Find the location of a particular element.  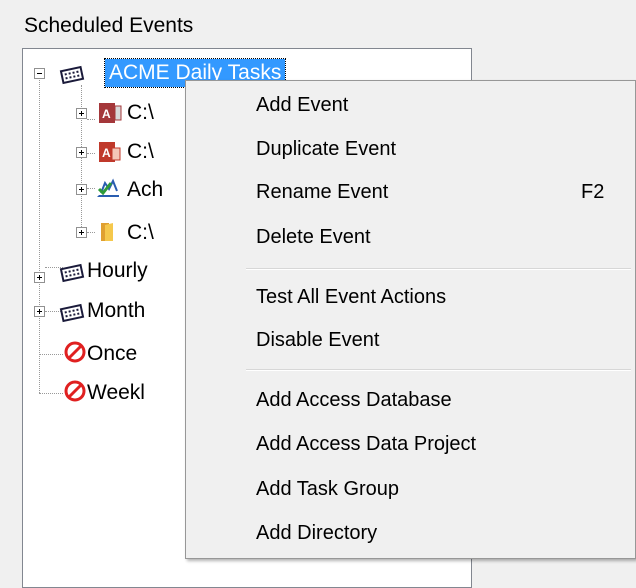

menu-item-add-access-data-project: Add Access Data Project is located at coordinates (410, 444).